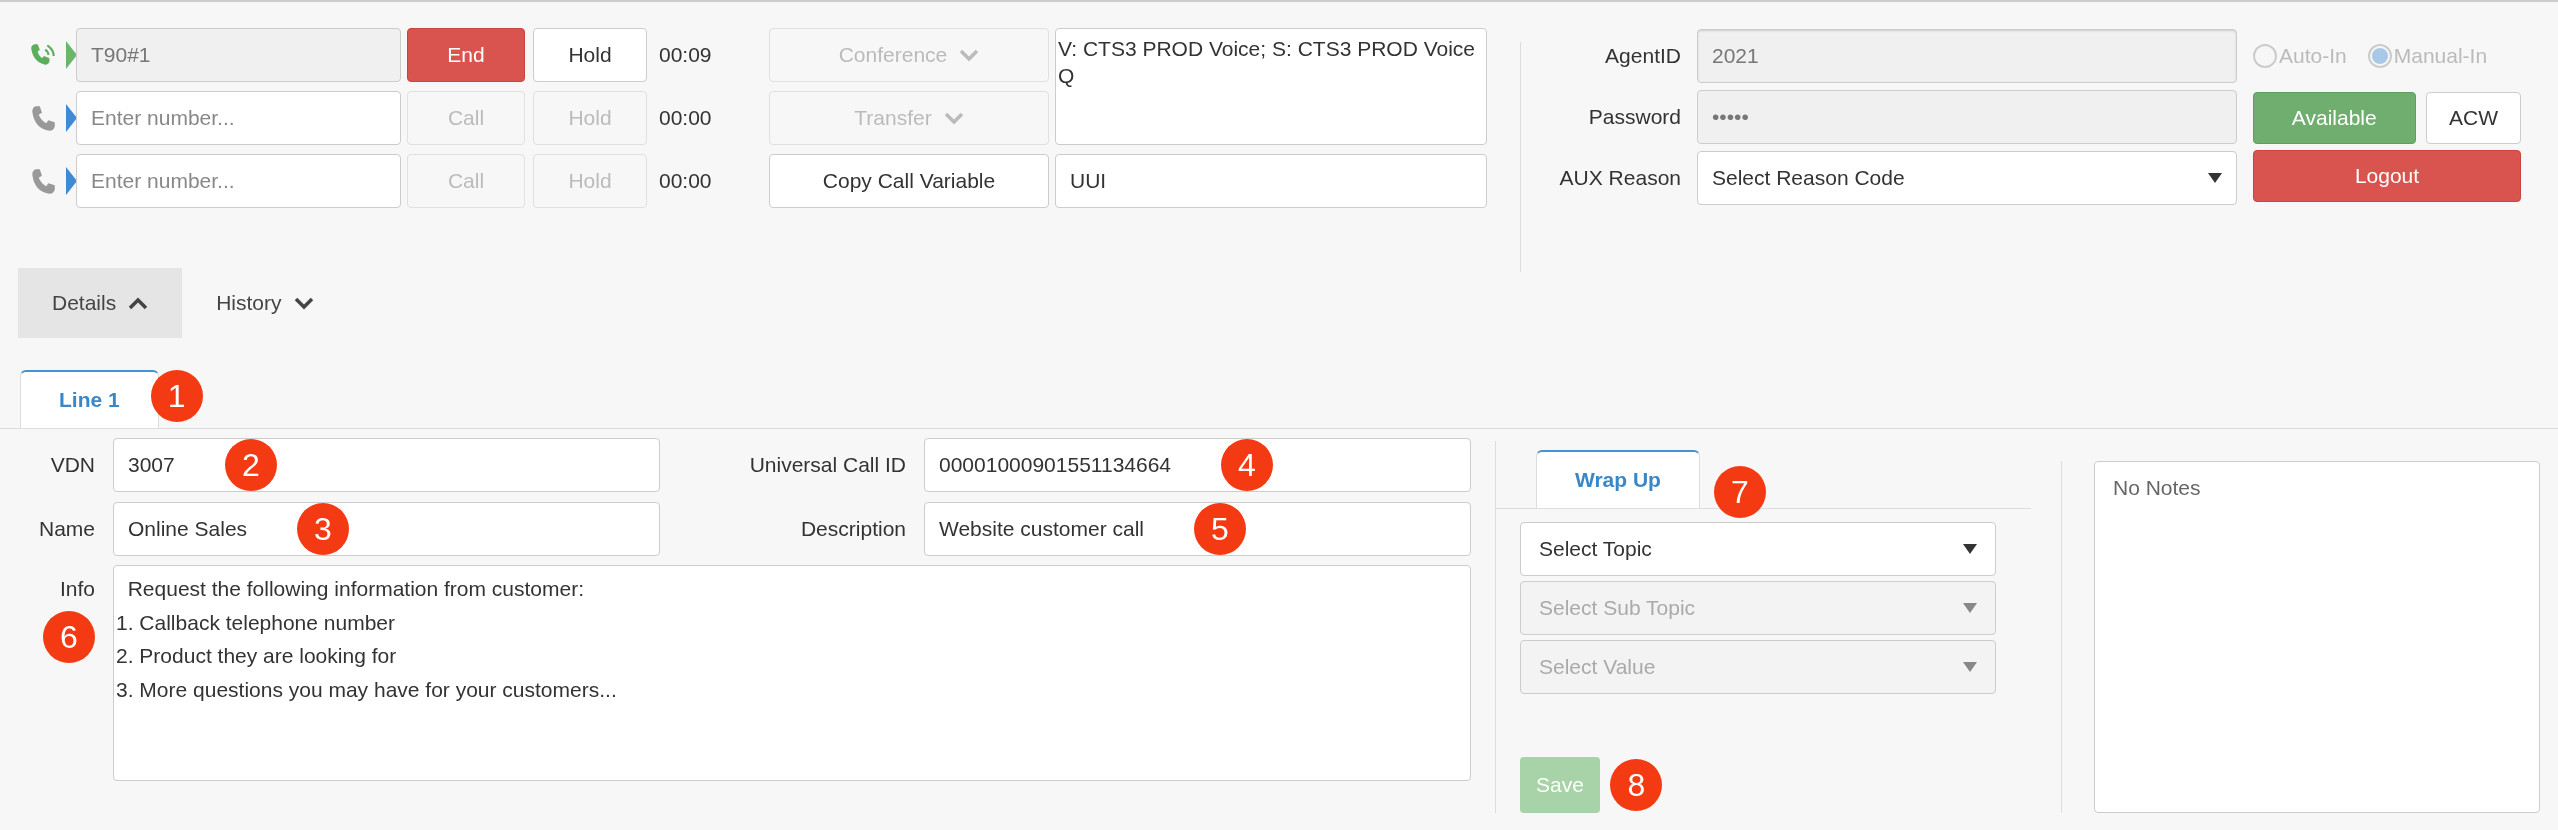  What do you see at coordinates (69, 636) in the screenshot?
I see `number-marker: 6` at bounding box center [69, 636].